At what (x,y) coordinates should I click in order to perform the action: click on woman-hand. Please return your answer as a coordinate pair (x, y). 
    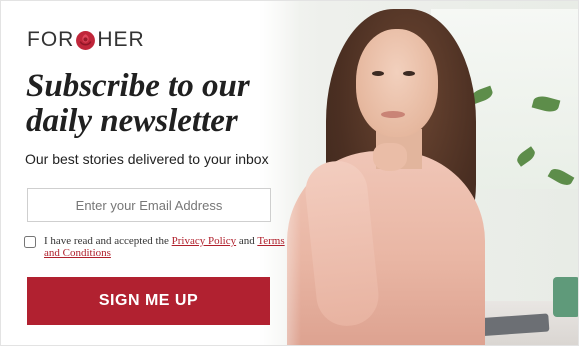
    Looking at the image, I should click on (390, 157).